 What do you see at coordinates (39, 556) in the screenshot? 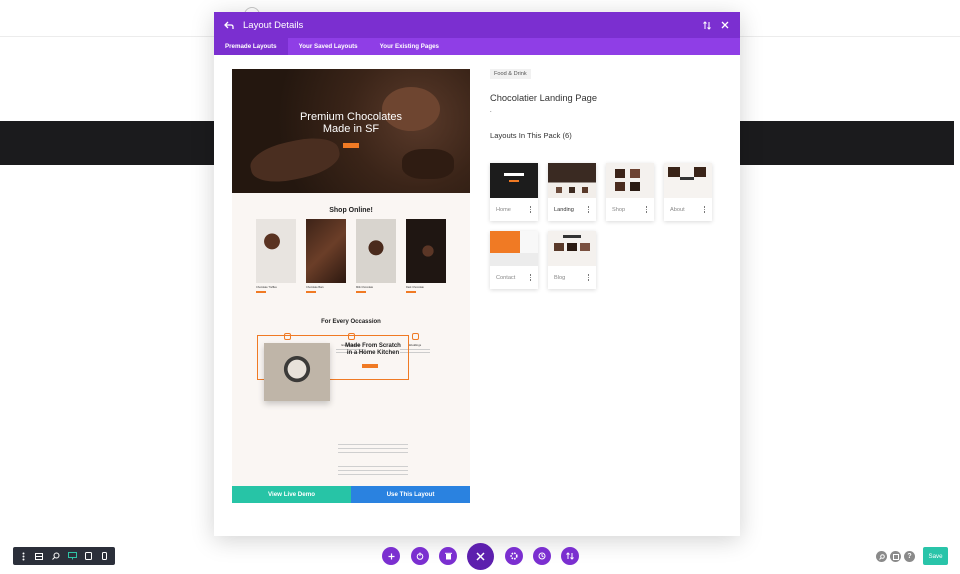
I see `wireframe-icon` at bounding box center [39, 556].